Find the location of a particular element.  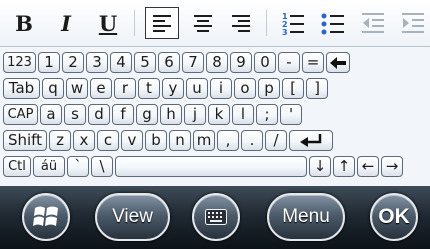

key-left-bracket: [ is located at coordinates (293, 88).